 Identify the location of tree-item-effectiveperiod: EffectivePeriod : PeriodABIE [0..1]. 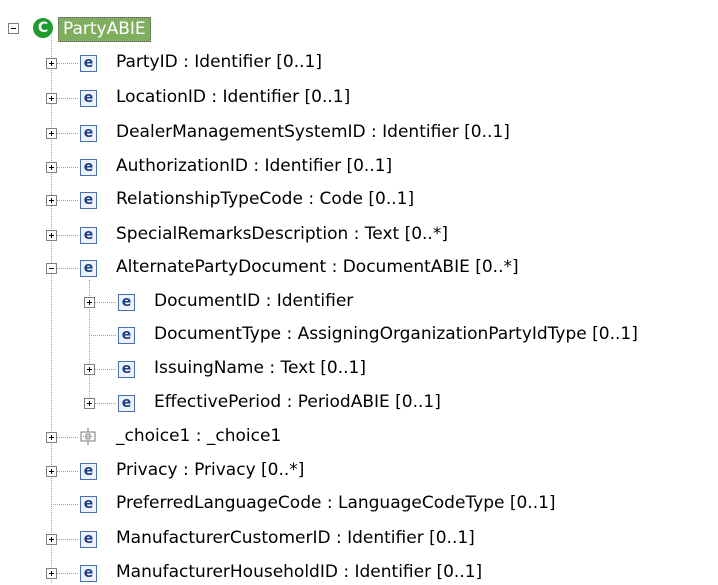
(297, 402).